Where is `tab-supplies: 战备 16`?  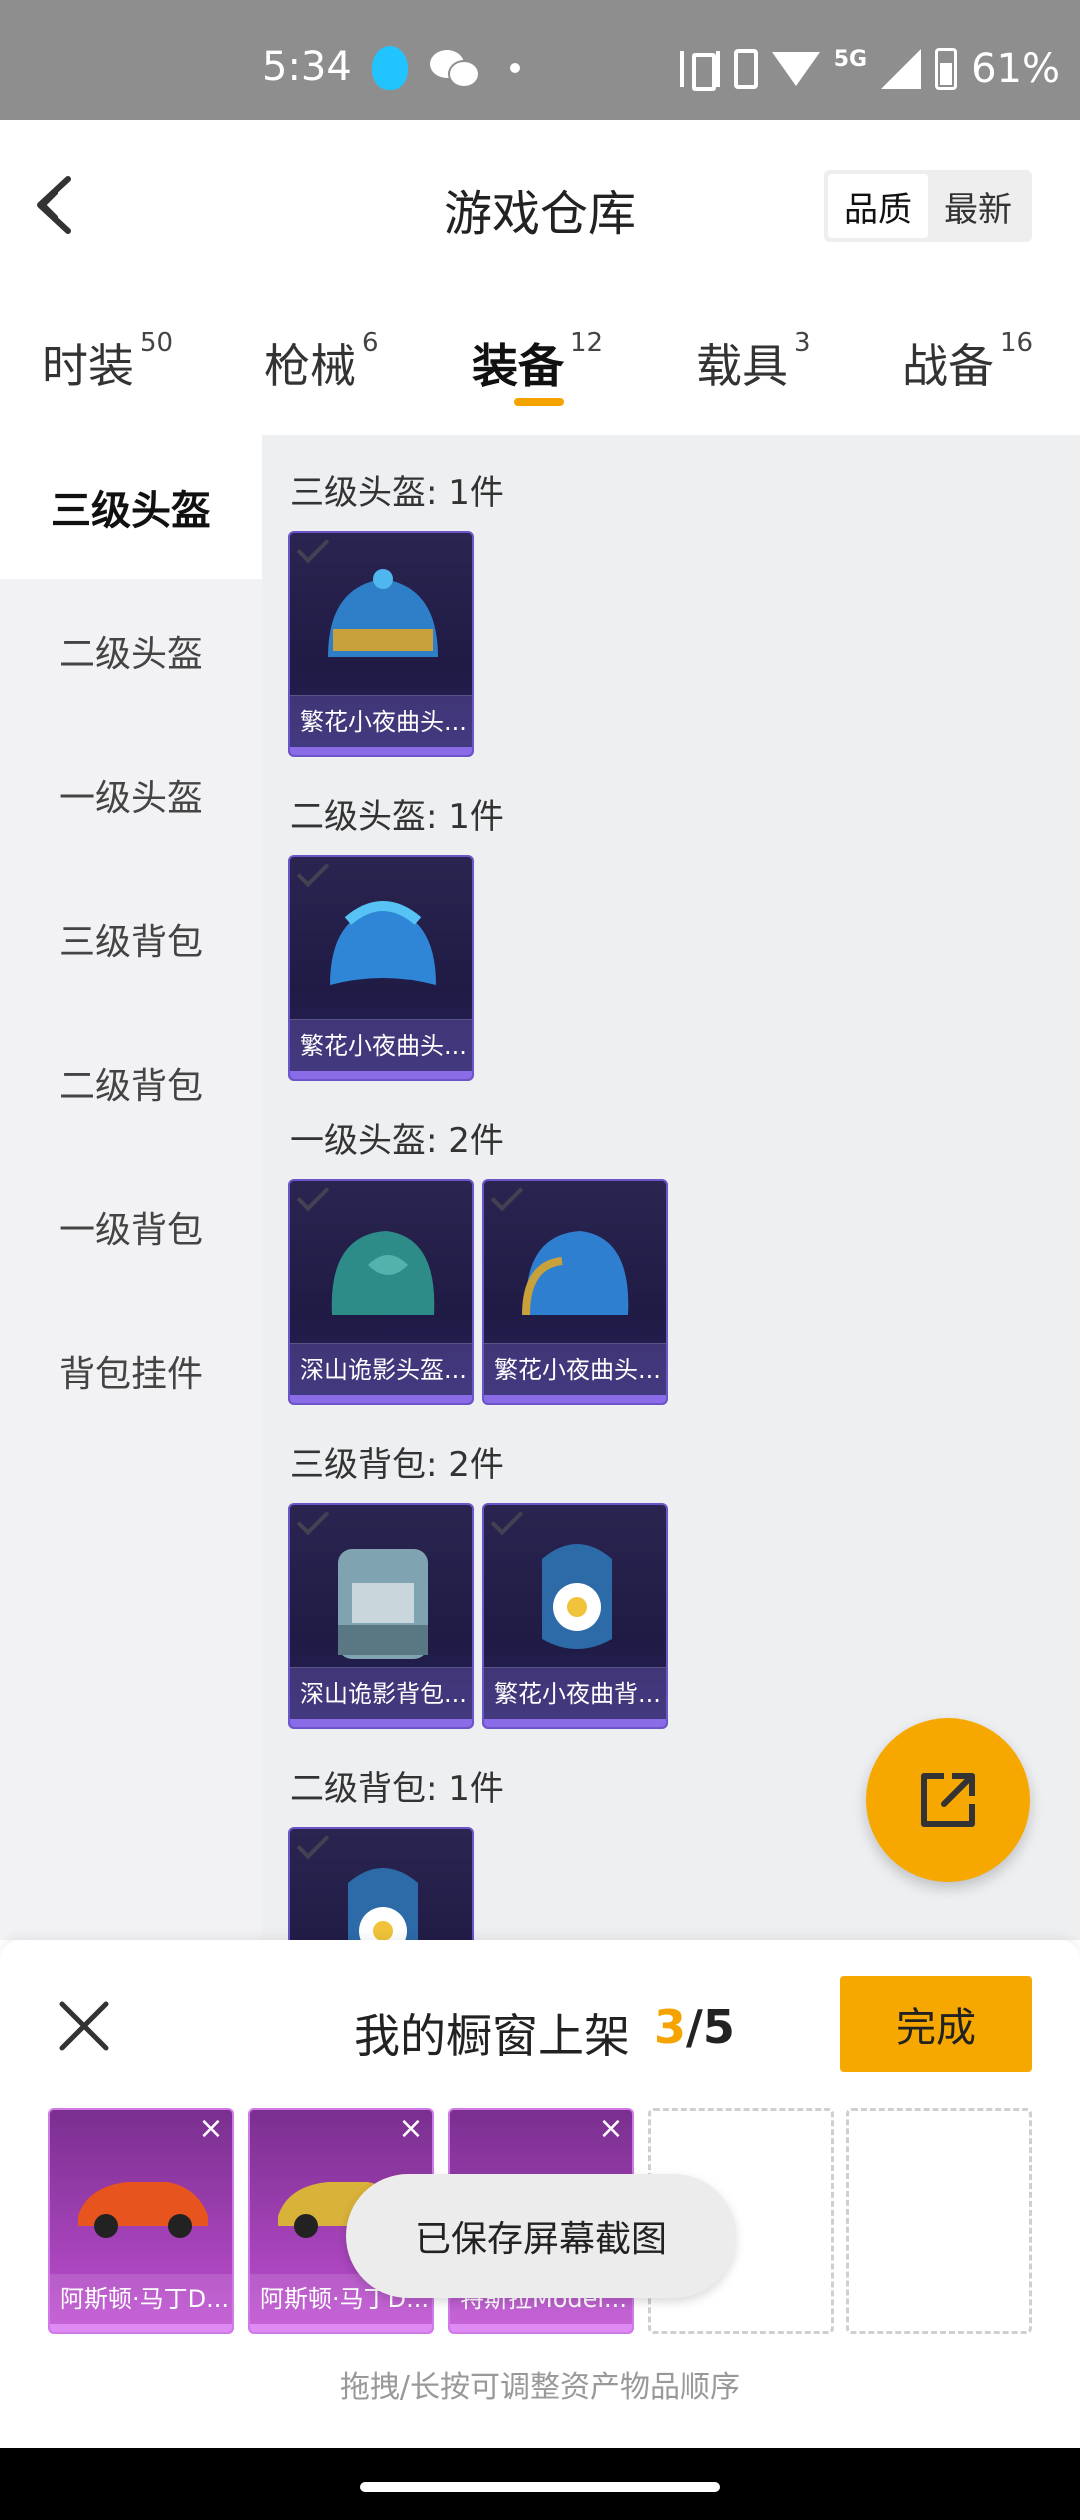
tab-supplies: 战备 16 is located at coordinates (968, 362).